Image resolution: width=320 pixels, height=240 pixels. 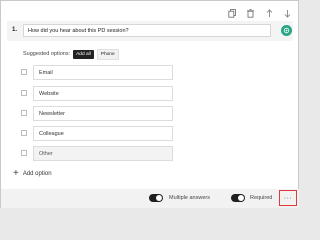 What do you see at coordinates (103, 93) in the screenshot?
I see `option-input: Website` at bounding box center [103, 93].